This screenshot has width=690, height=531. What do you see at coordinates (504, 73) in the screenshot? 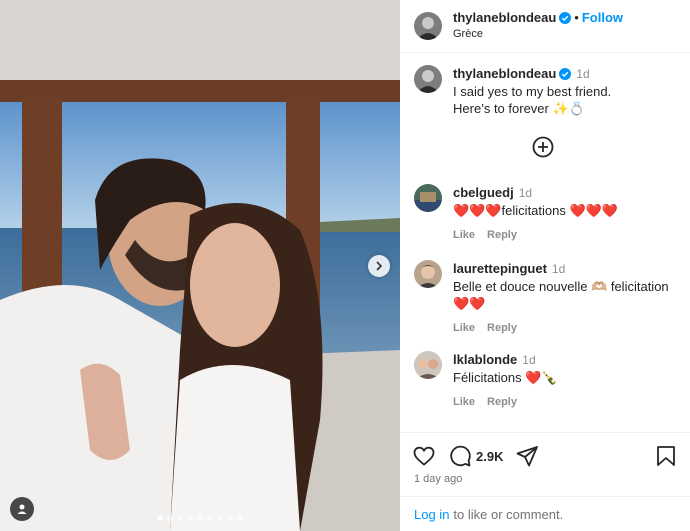
I see `caption-username: thylaneblondeau` at bounding box center [504, 73].